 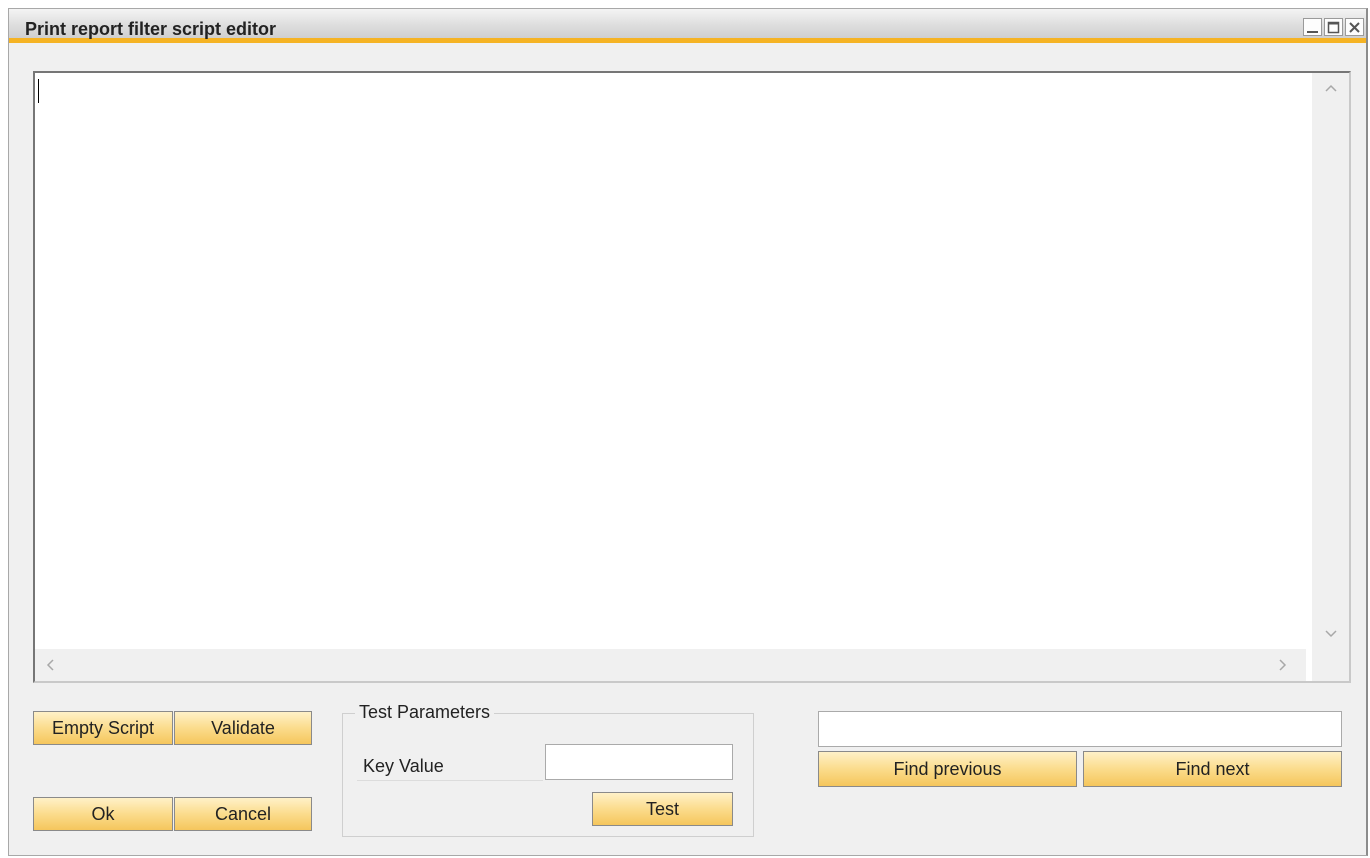 What do you see at coordinates (1282, 665) in the screenshot?
I see `chevron-right-icon` at bounding box center [1282, 665].